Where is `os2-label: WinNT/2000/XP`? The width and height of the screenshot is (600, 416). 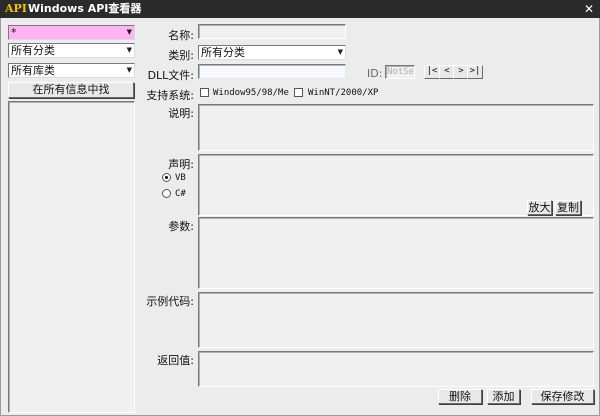 os2-label: WinNT/2000/XP is located at coordinates (343, 93).